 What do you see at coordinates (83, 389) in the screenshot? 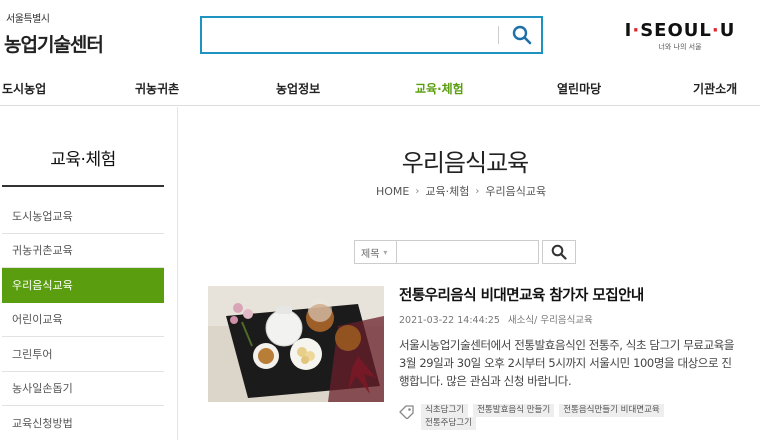
I see `sidebar-item-farm-help: 농사일손돕기` at bounding box center [83, 389].